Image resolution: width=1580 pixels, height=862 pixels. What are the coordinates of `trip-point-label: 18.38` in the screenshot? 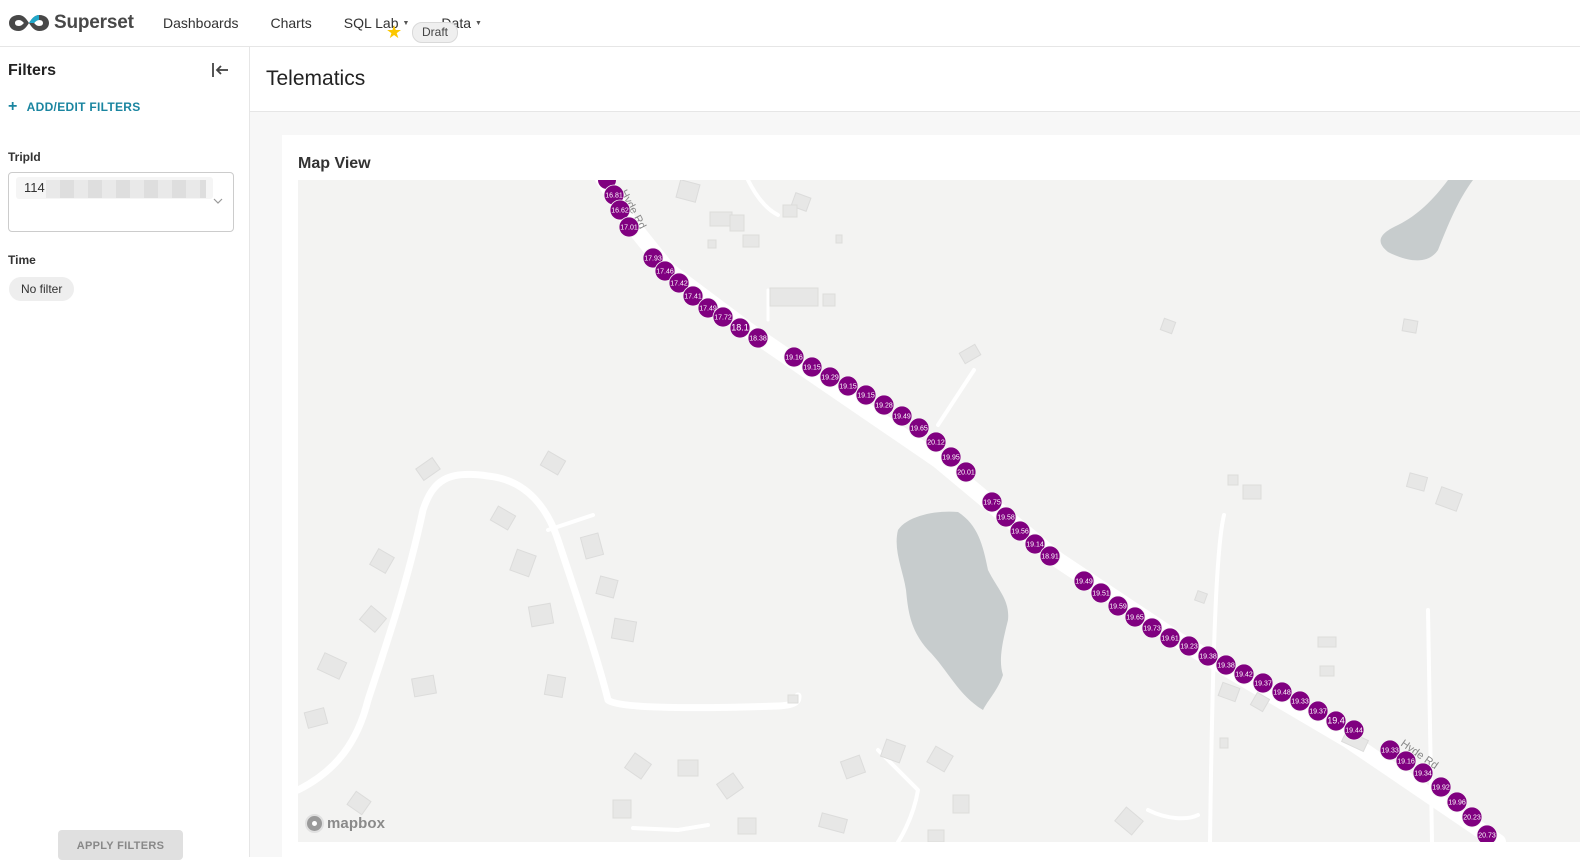 It's located at (758, 339).